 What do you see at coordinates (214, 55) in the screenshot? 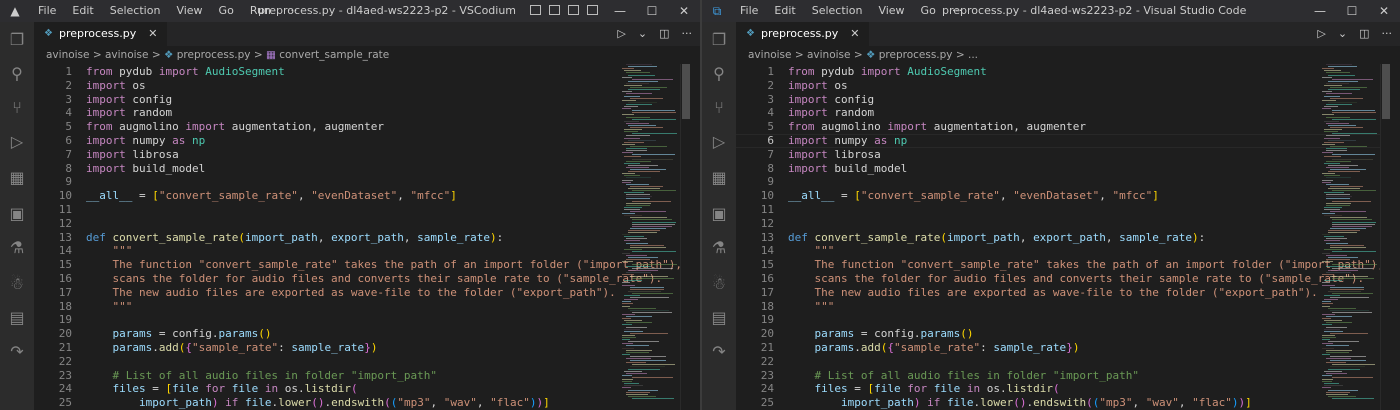
I see `breadcrumb-file: preprocess.py` at bounding box center [214, 55].